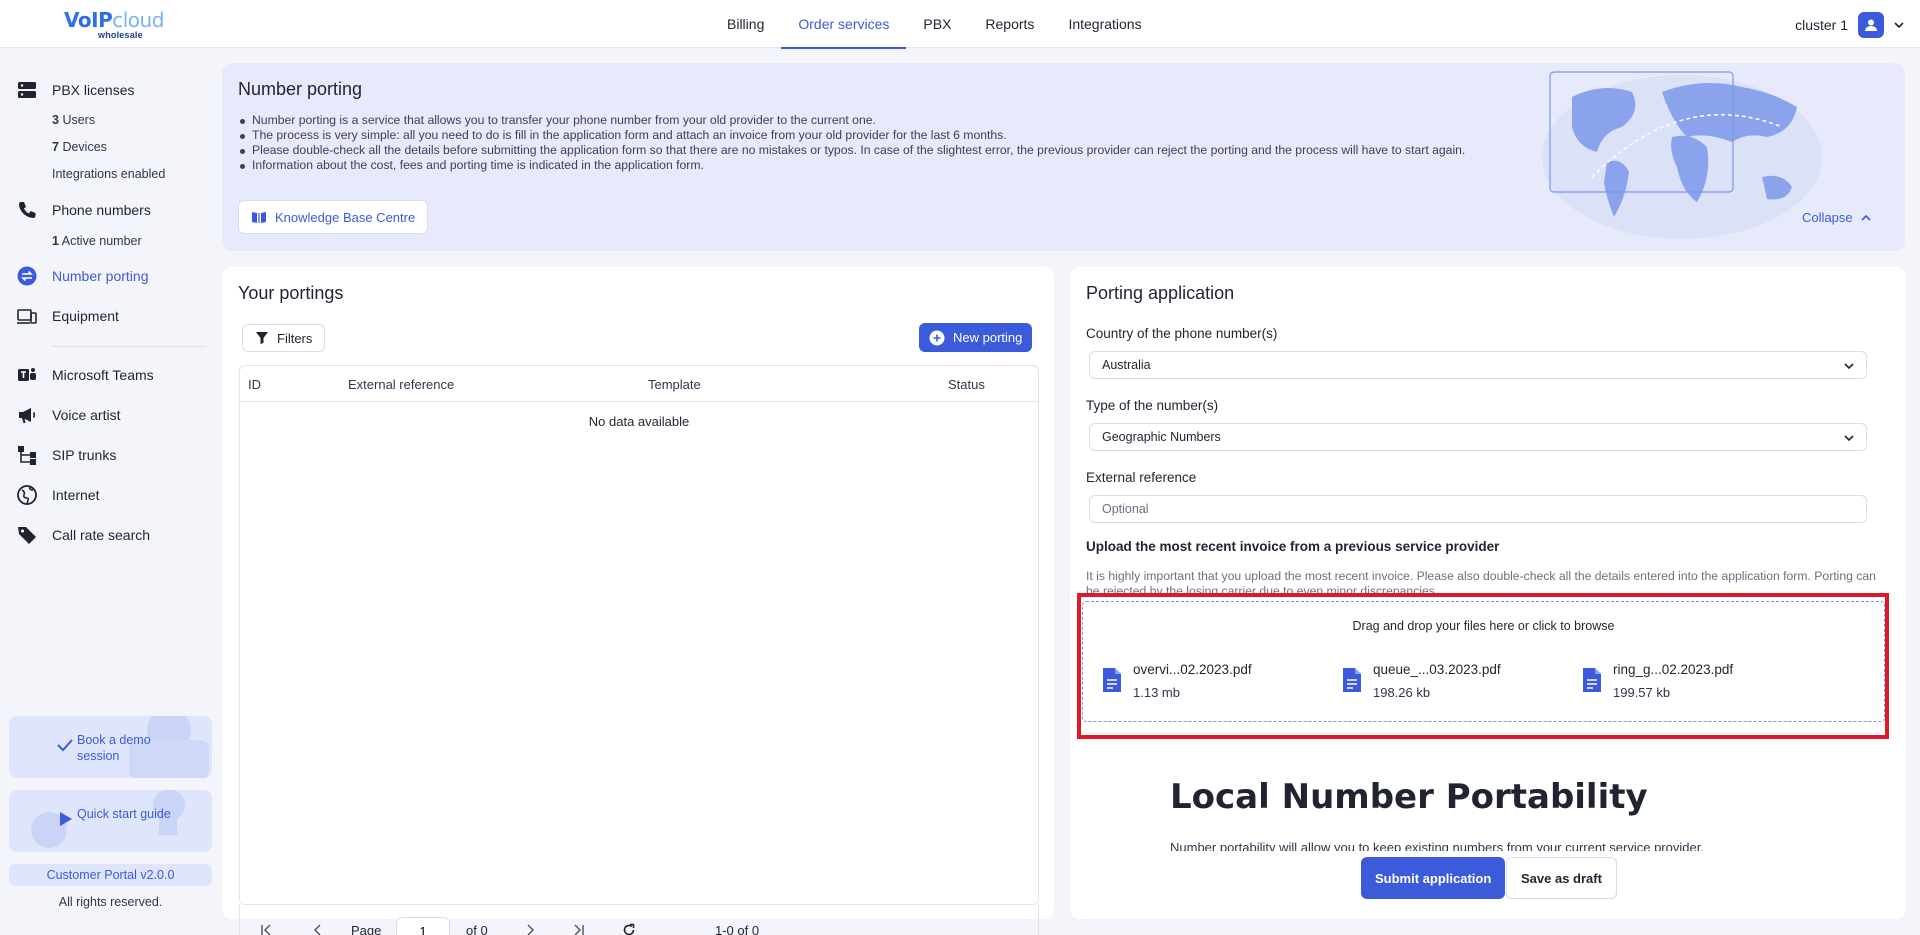 The height and width of the screenshot is (935, 1920). Describe the element at coordinates (295, 338) in the screenshot. I see `filters-label: Filters` at that location.